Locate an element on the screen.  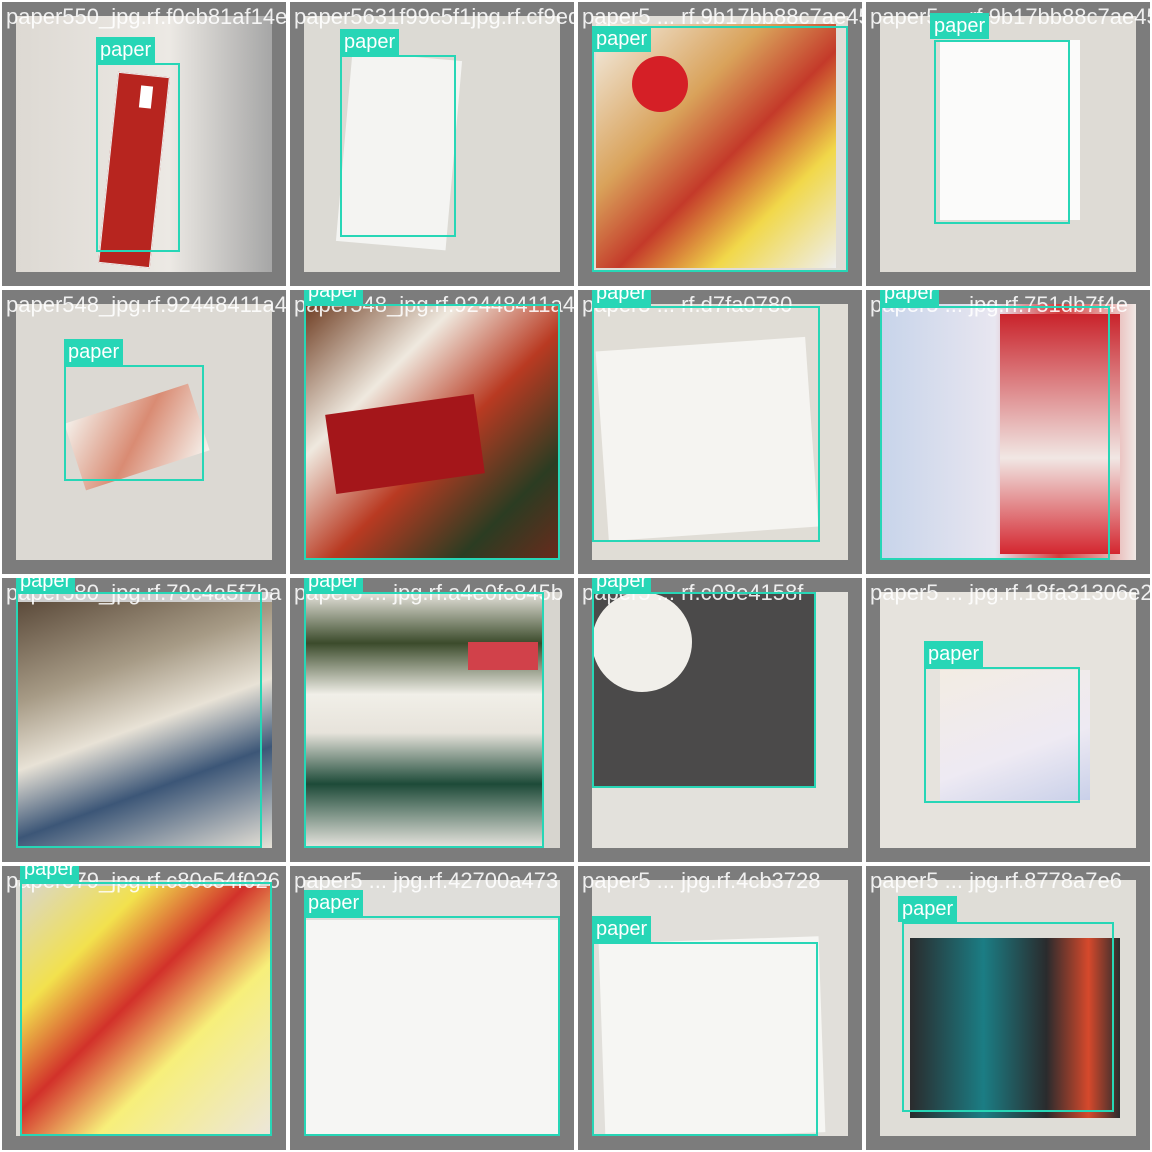
result-tile: paper5 ... jpg.rf.18fa31306e2 paper is located at coordinates (1008, 720).